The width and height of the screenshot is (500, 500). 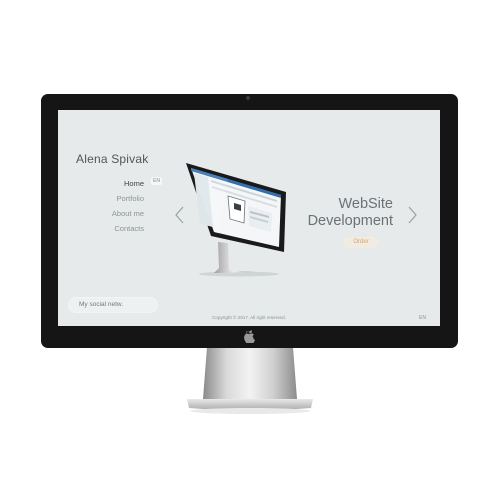 I want to click on order-button: Order, so click(x=361, y=242).